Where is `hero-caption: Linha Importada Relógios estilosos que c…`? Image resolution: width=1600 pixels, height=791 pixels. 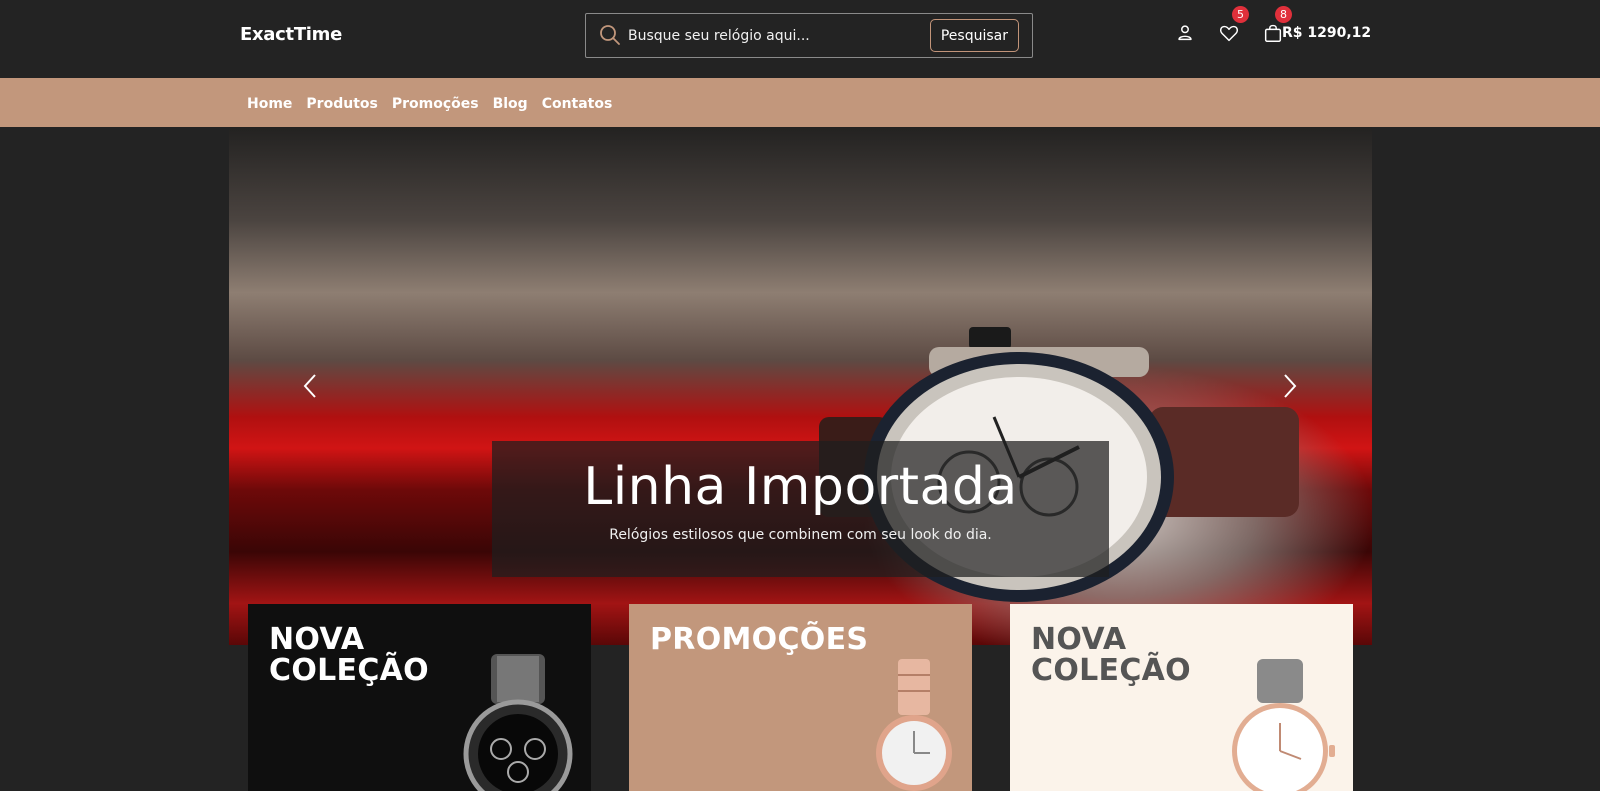
hero-caption: Linha Importada Relógios estilosos que c… is located at coordinates (800, 509).